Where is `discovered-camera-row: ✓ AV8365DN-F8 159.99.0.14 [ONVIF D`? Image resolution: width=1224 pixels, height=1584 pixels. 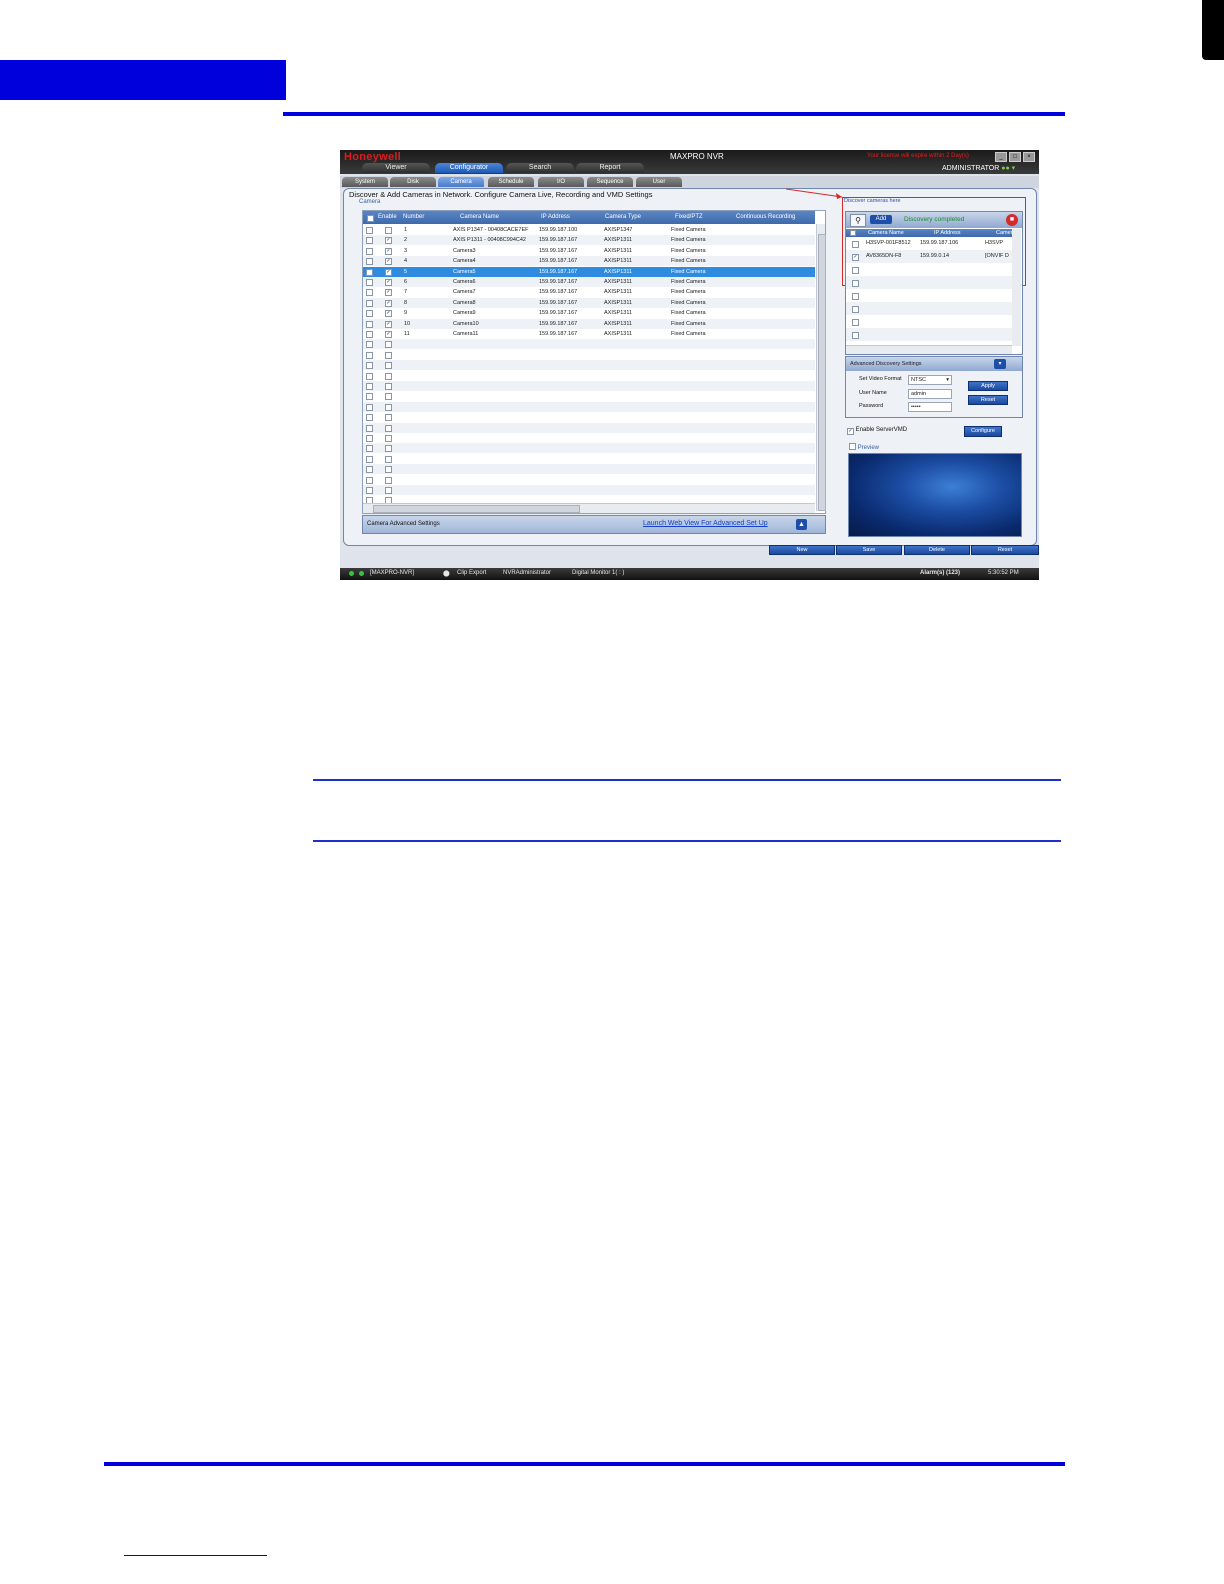
discovered-camera-row: ✓ AV8365DN-F8 159.99.0.14 [ONVIF D is located at coordinates (929, 256).